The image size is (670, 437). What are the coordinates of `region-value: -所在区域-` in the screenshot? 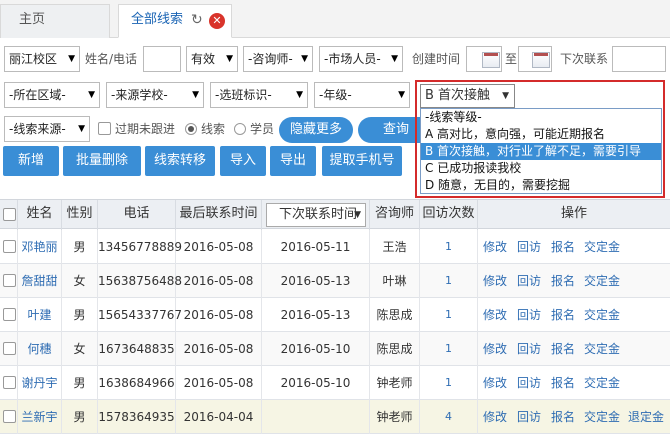 It's located at (37, 95).